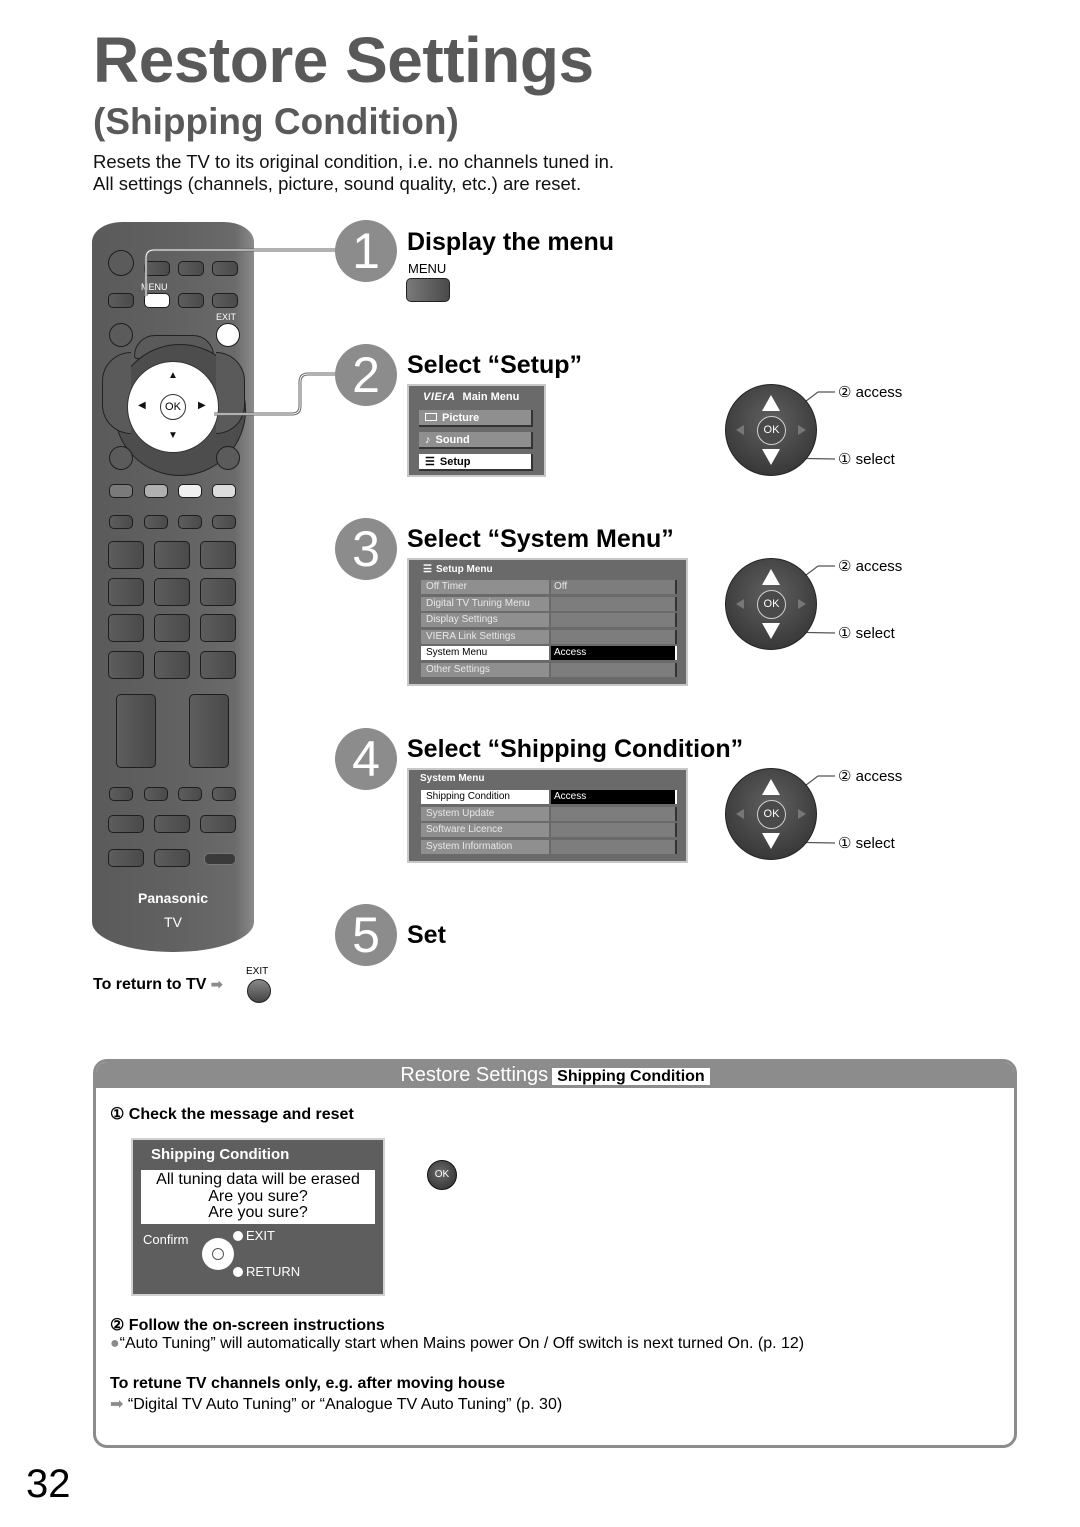 This screenshot has height=1527, width=1080. What do you see at coordinates (491, 397) in the screenshot?
I see `main-menu-title: Main Menu` at bounding box center [491, 397].